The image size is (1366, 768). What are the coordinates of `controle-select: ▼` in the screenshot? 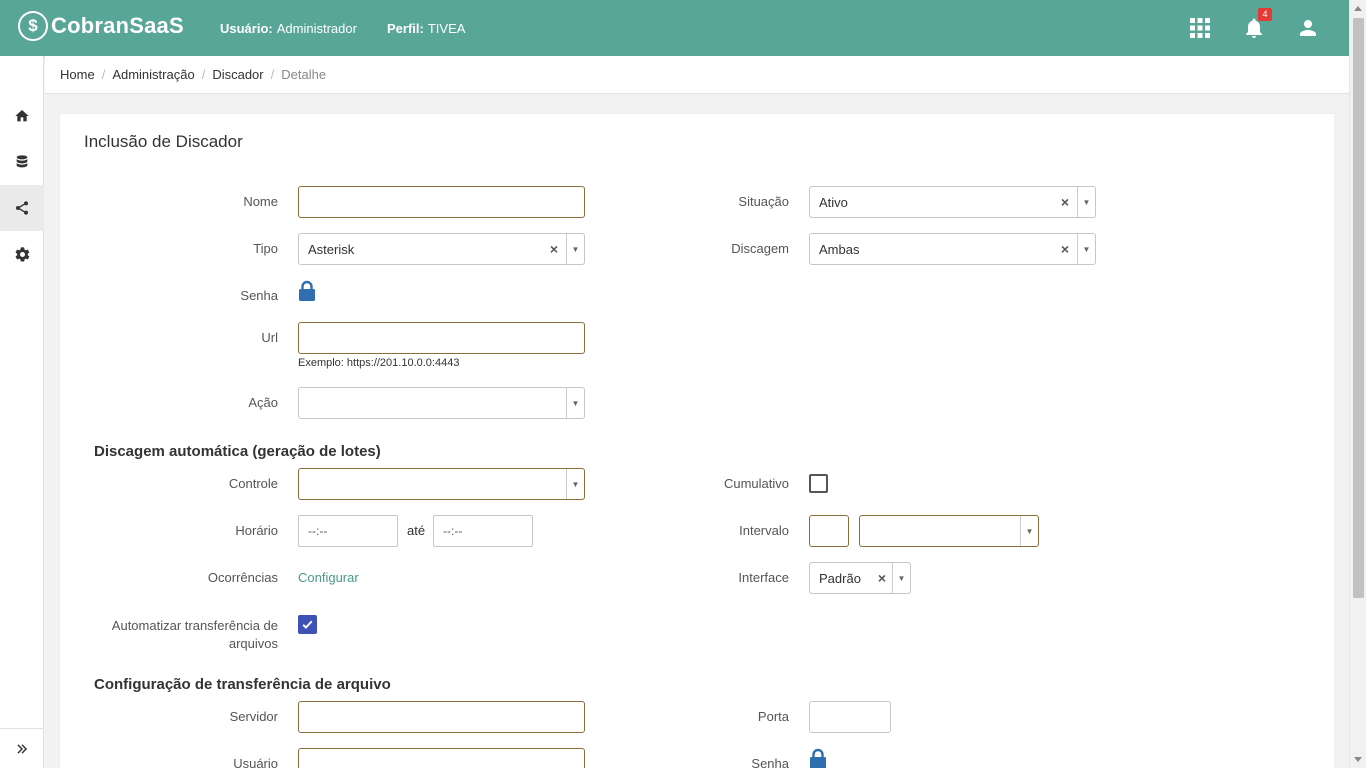 It's located at (441, 484).